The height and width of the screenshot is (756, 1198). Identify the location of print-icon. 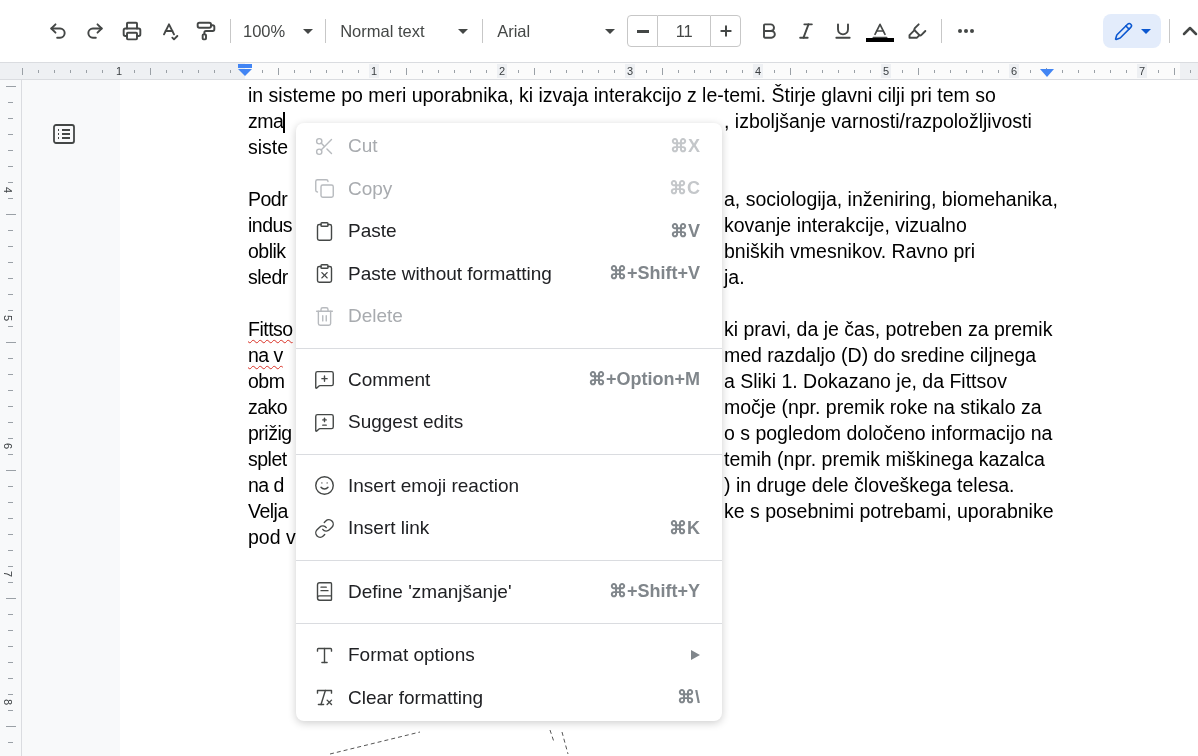
(132, 31).